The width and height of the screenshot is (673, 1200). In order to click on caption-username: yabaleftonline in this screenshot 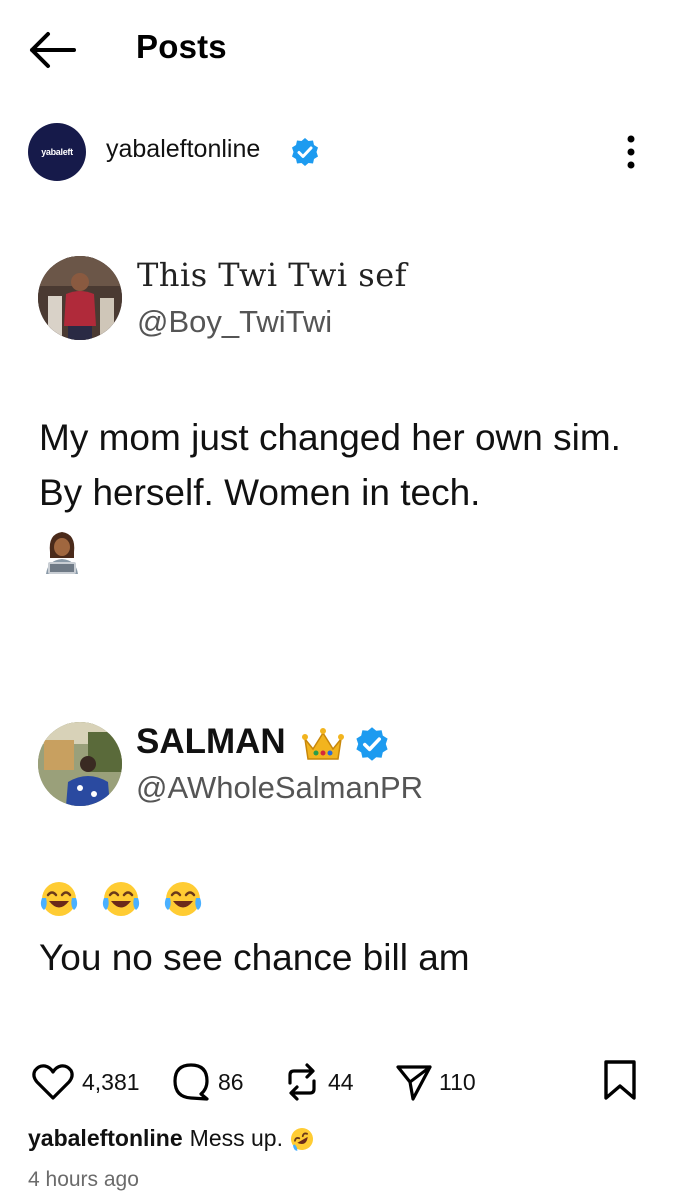, I will do `click(105, 1138)`.